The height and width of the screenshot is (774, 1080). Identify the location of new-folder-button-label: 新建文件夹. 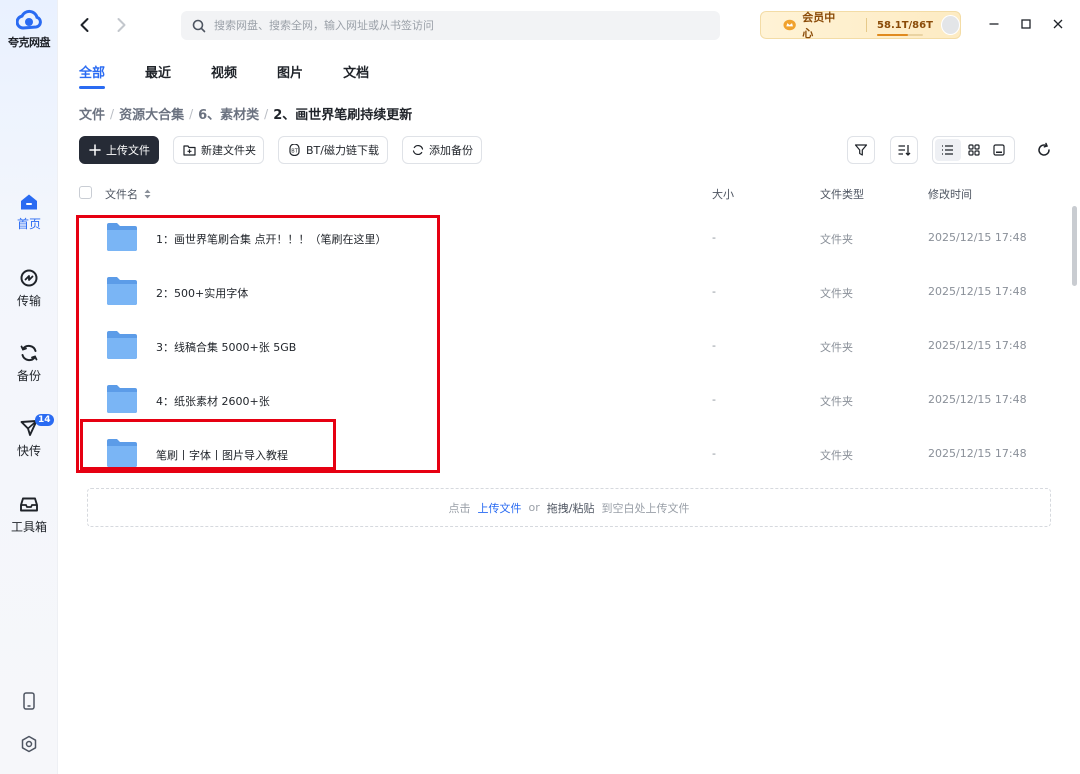
(228, 150).